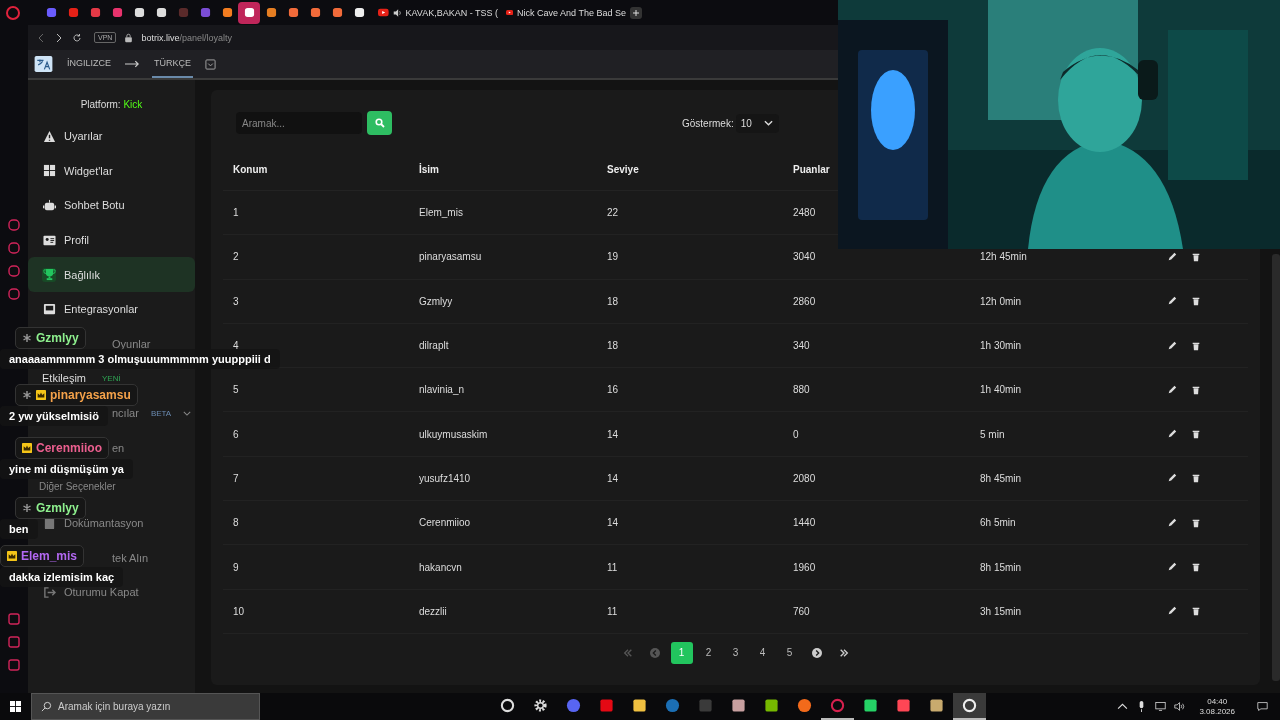  I want to click on table-cell-text: 12h 45min, so click(1003, 257).